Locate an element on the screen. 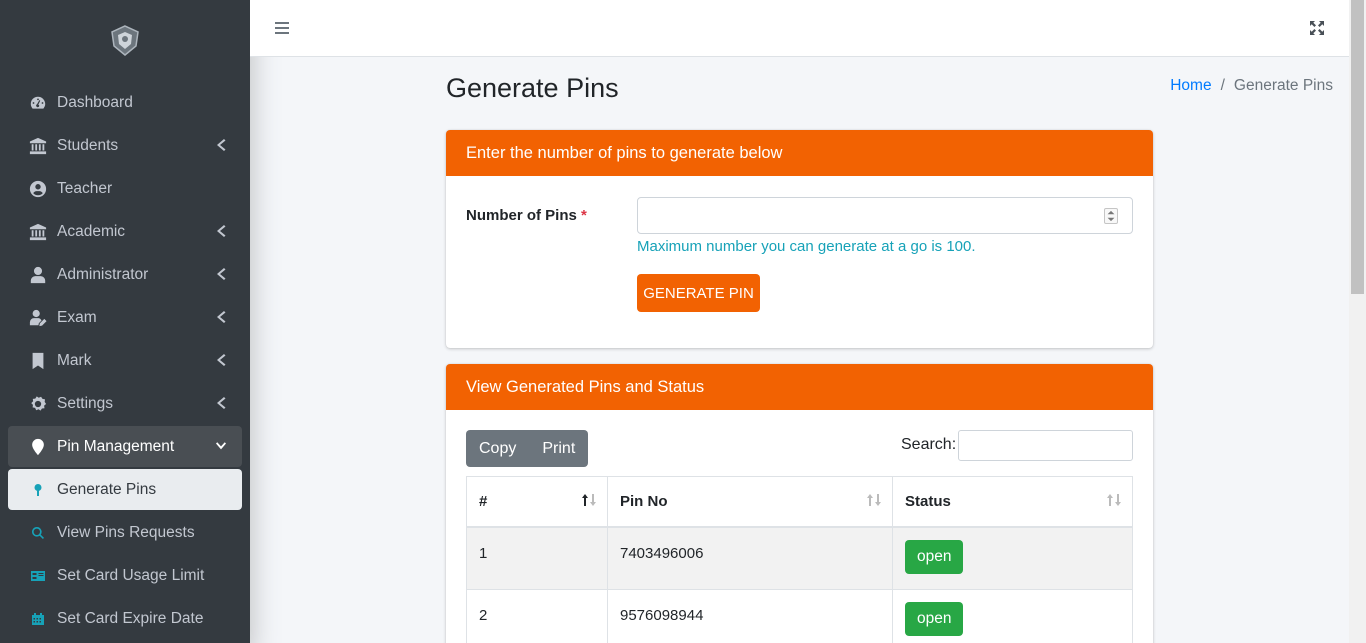  sidebar-item-label: Teacher is located at coordinates (85, 188).